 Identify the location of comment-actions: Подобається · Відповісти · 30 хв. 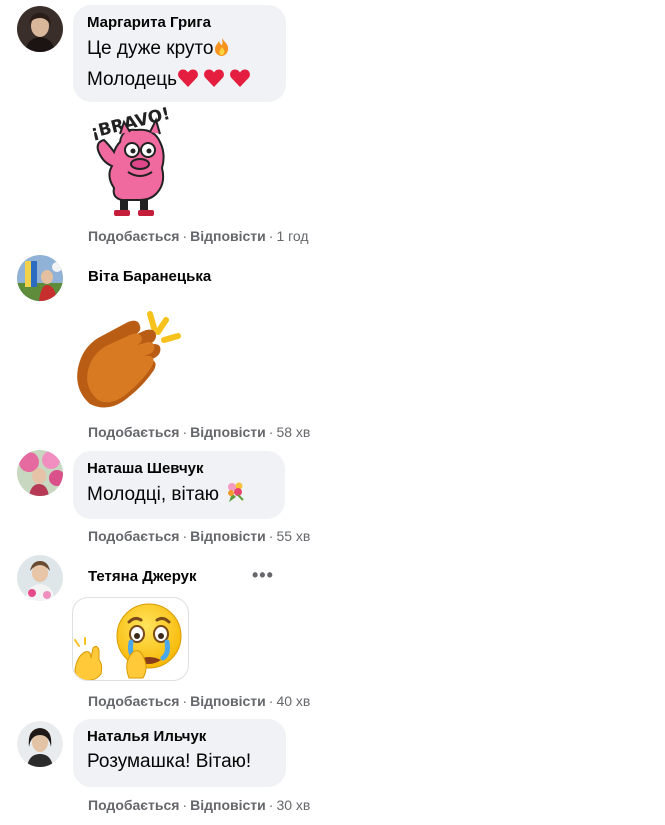
(199, 805).